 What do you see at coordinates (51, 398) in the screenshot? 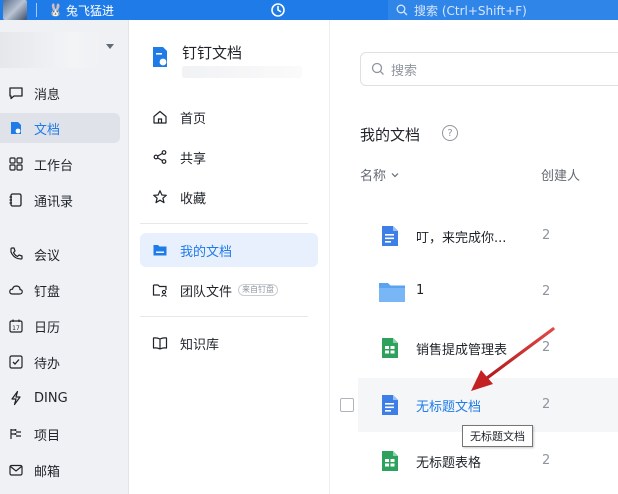
I see `nav-item-label: DING` at bounding box center [51, 398].